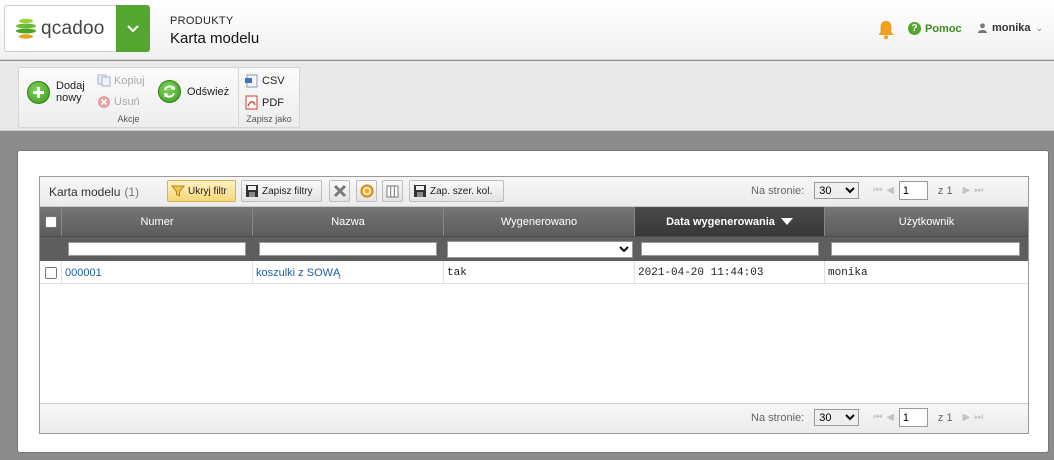  I want to click on copy-icon, so click(104, 80).